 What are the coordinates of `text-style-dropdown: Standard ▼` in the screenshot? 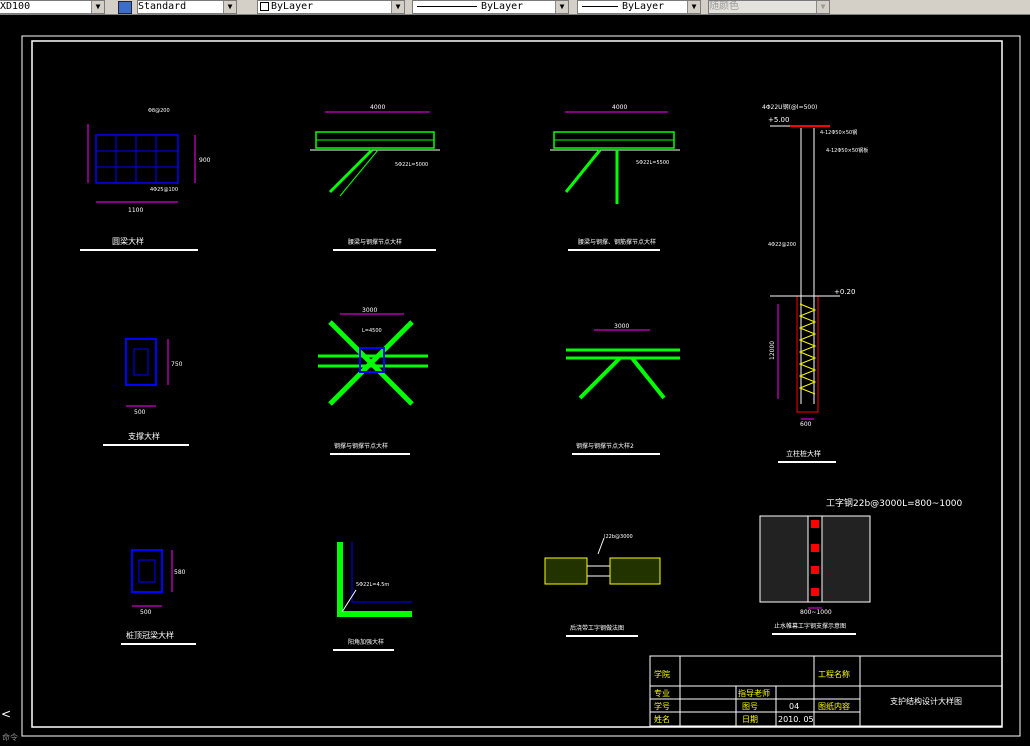 It's located at (187, 7).